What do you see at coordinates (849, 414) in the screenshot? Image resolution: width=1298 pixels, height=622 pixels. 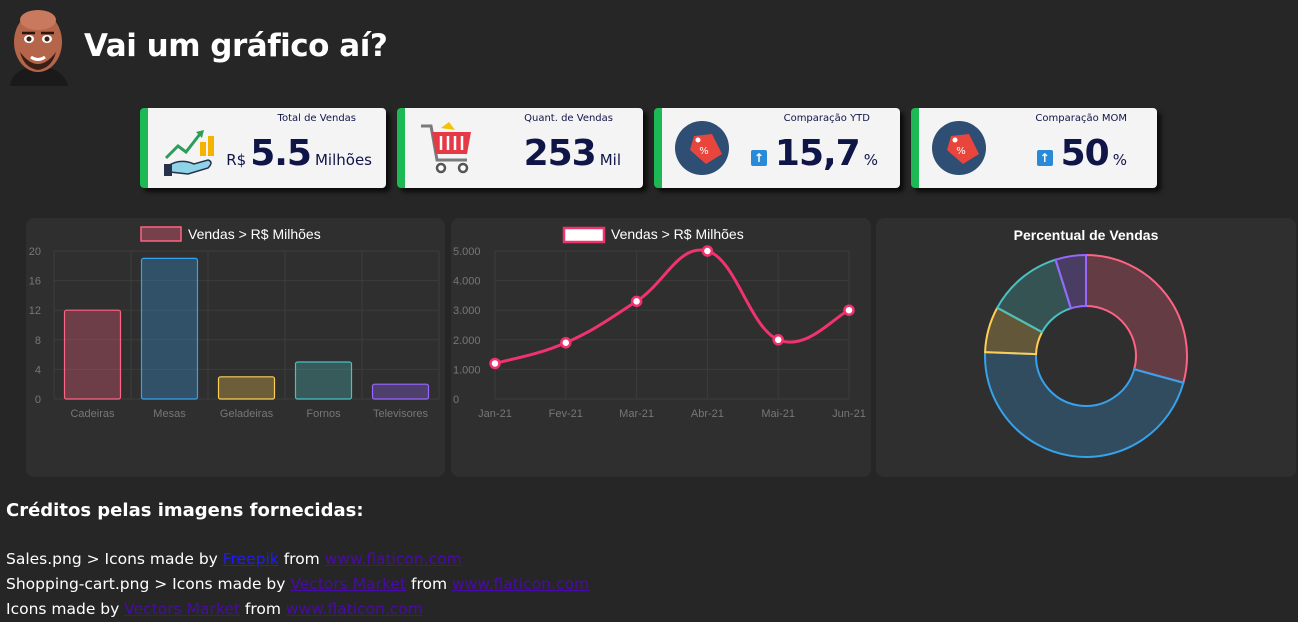 I see `x-tick-label: Jun-21` at bounding box center [849, 414].